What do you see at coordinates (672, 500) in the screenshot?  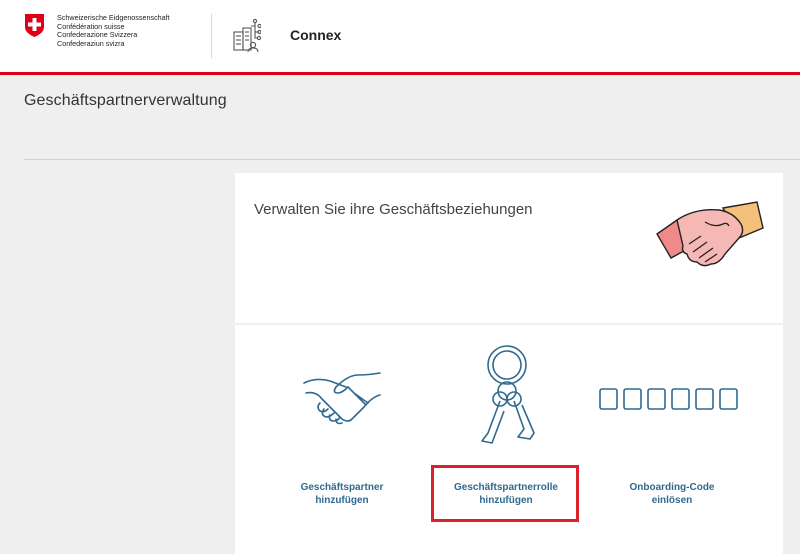 I see `label-line: einlösen` at bounding box center [672, 500].